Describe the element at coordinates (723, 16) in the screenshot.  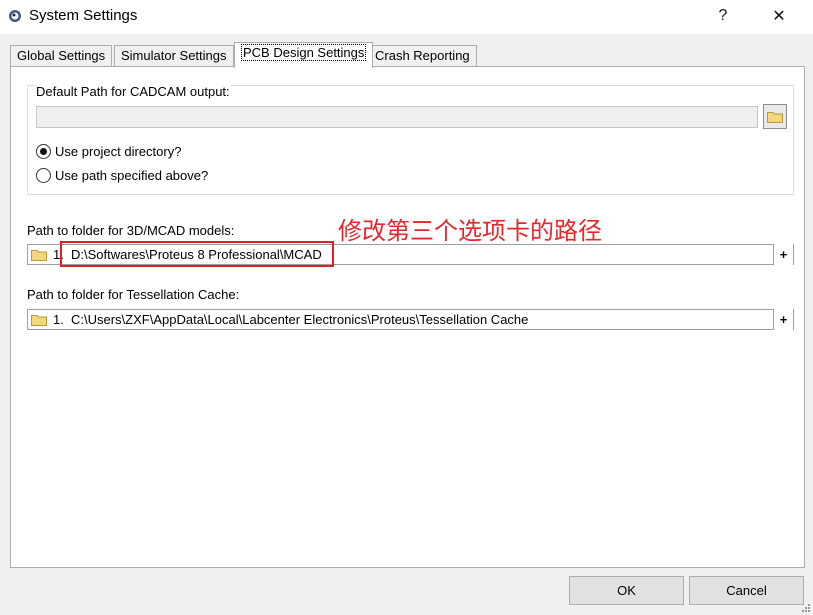
I see `help-button: ?` at that location.